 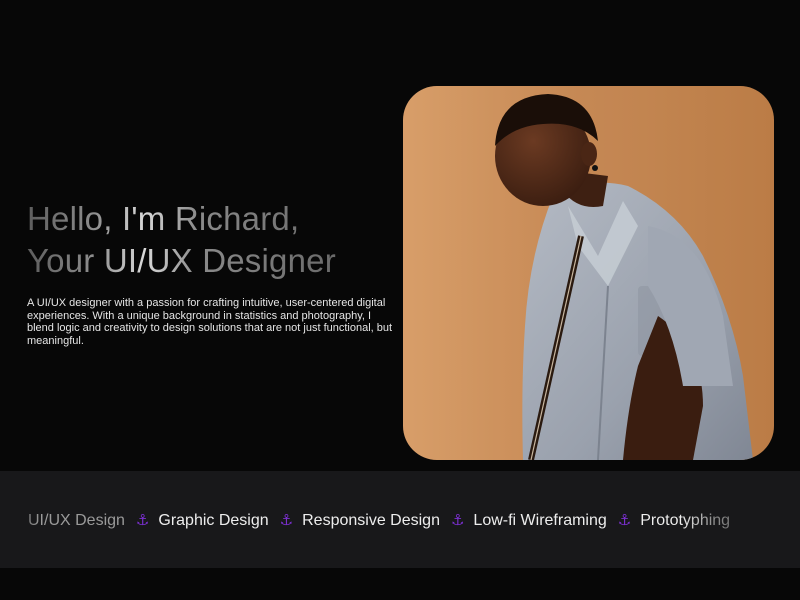 I want to click on hero-title-line-2: Your UI/UX Designer, so click(x=181, y=260).